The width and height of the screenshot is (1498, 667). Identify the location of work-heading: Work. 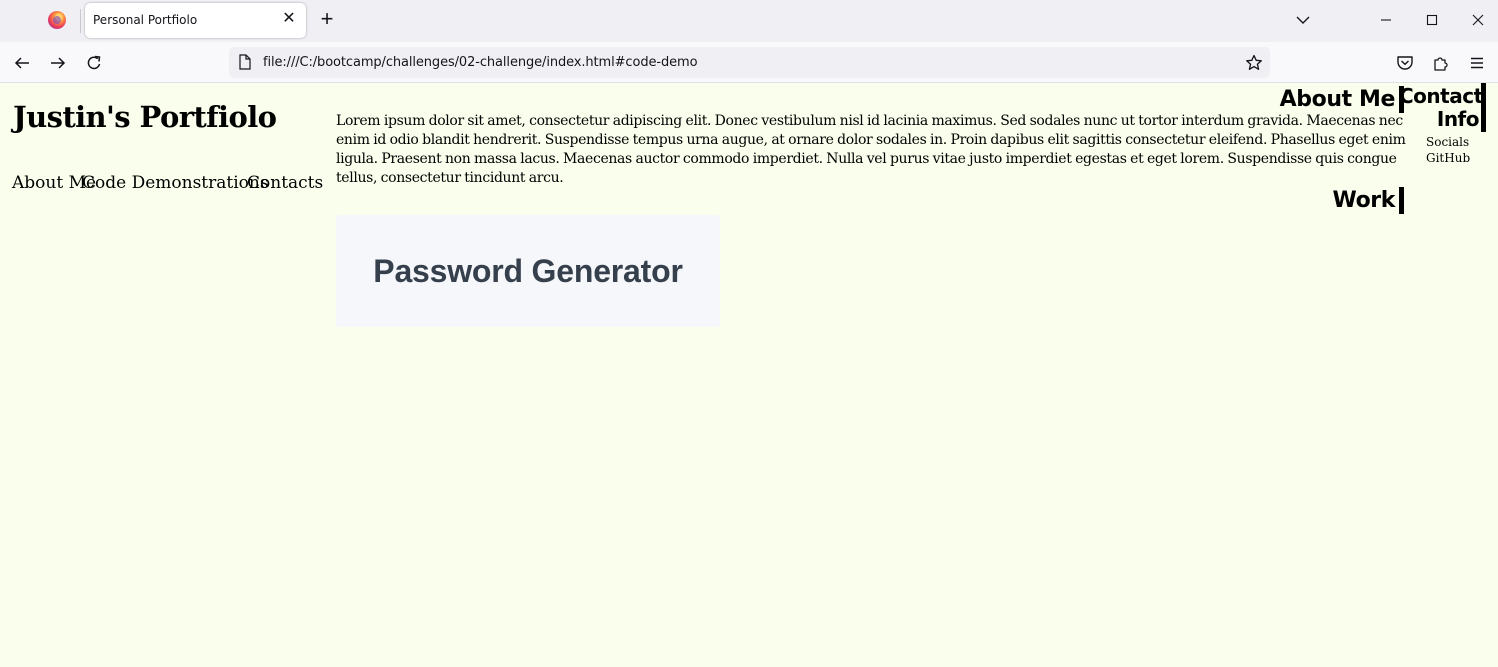
(1368, 200).